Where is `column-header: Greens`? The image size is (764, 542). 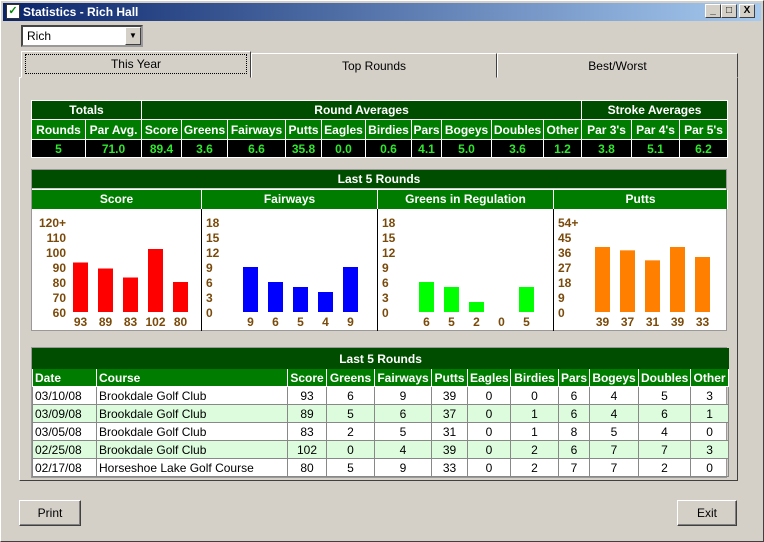
column-header: Greens is located at coordinates (350, 377).